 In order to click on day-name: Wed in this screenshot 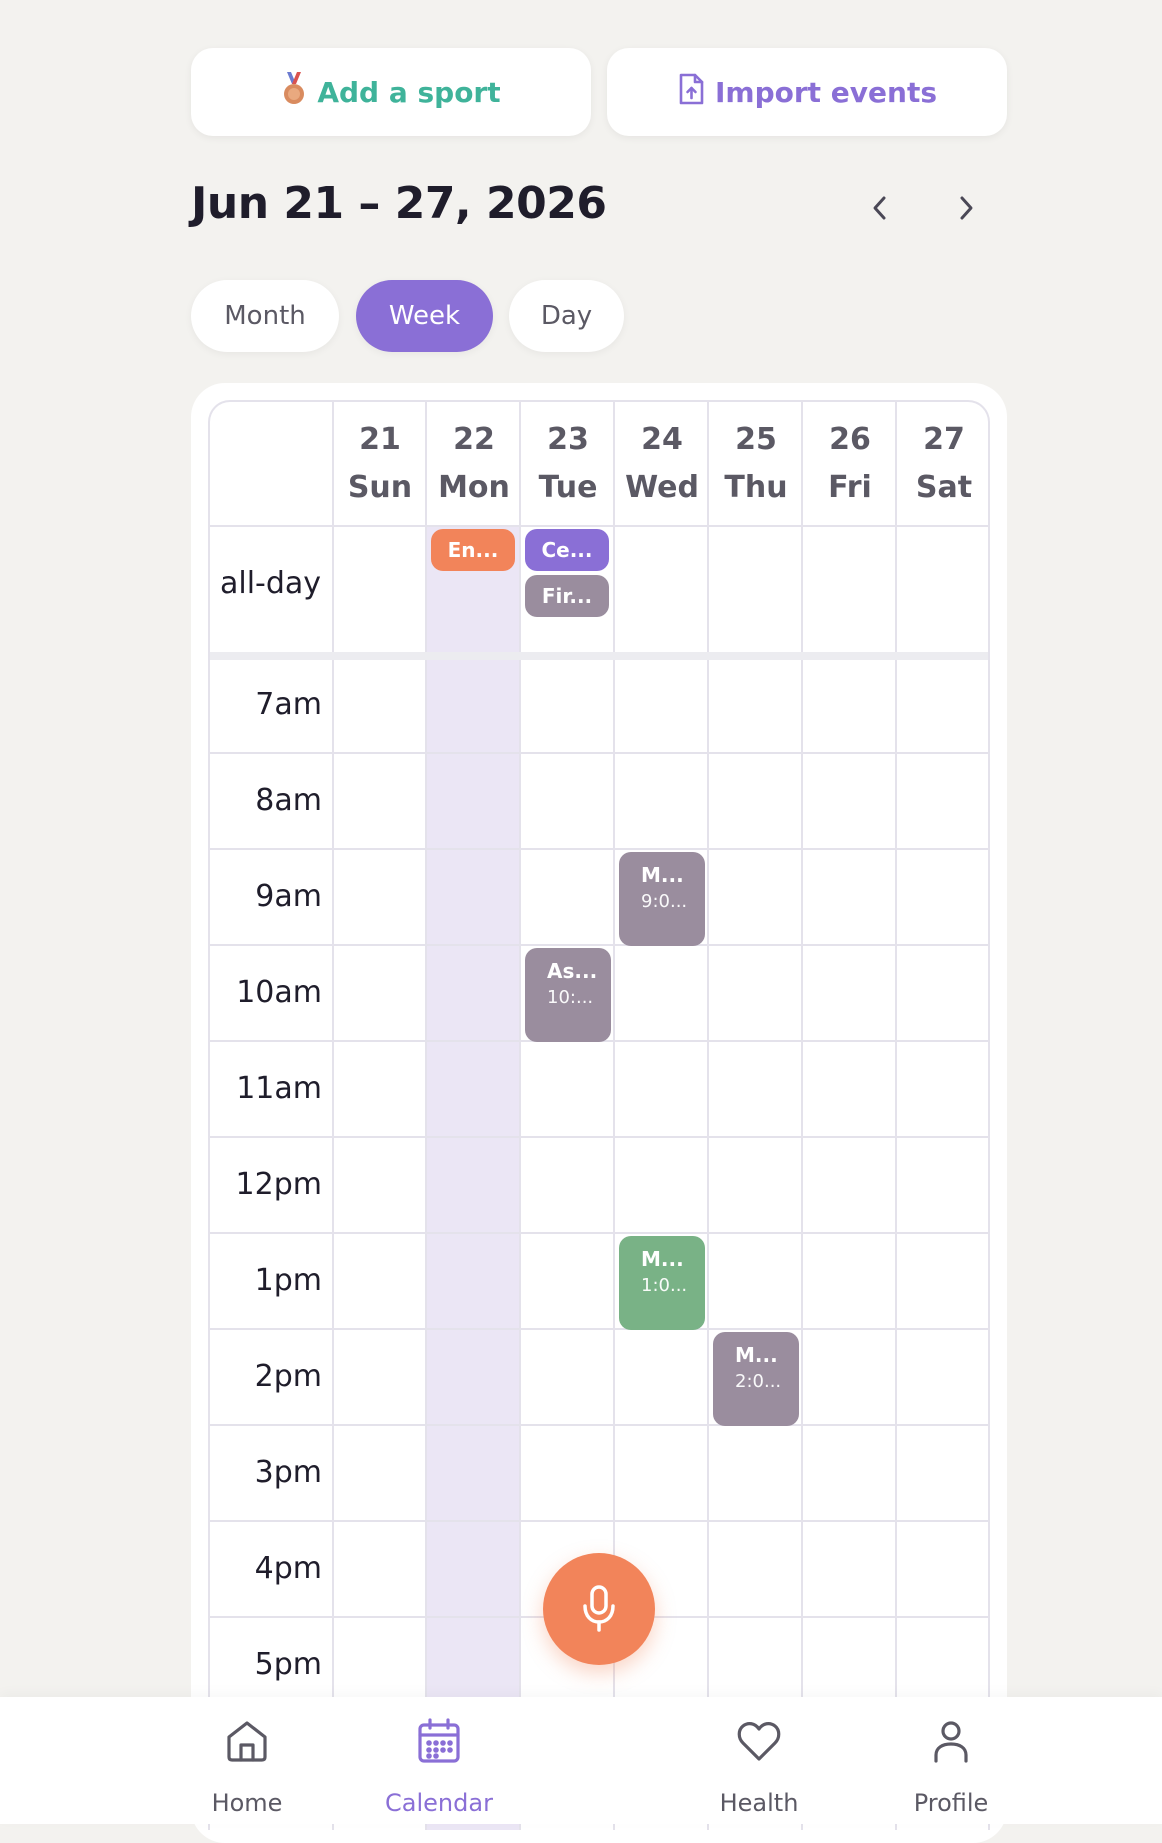, I will do `click(662, 487)`.